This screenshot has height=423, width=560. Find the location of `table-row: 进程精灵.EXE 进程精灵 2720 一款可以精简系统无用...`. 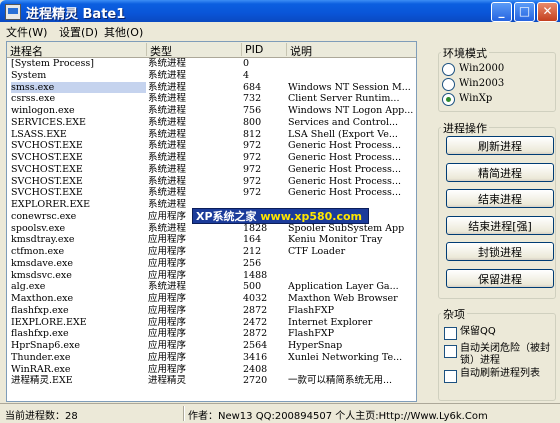

table-row: 进程精灵.EXE 进程精灵 2720 一款可以精简系统无用... is located at coordinates (211, 381).